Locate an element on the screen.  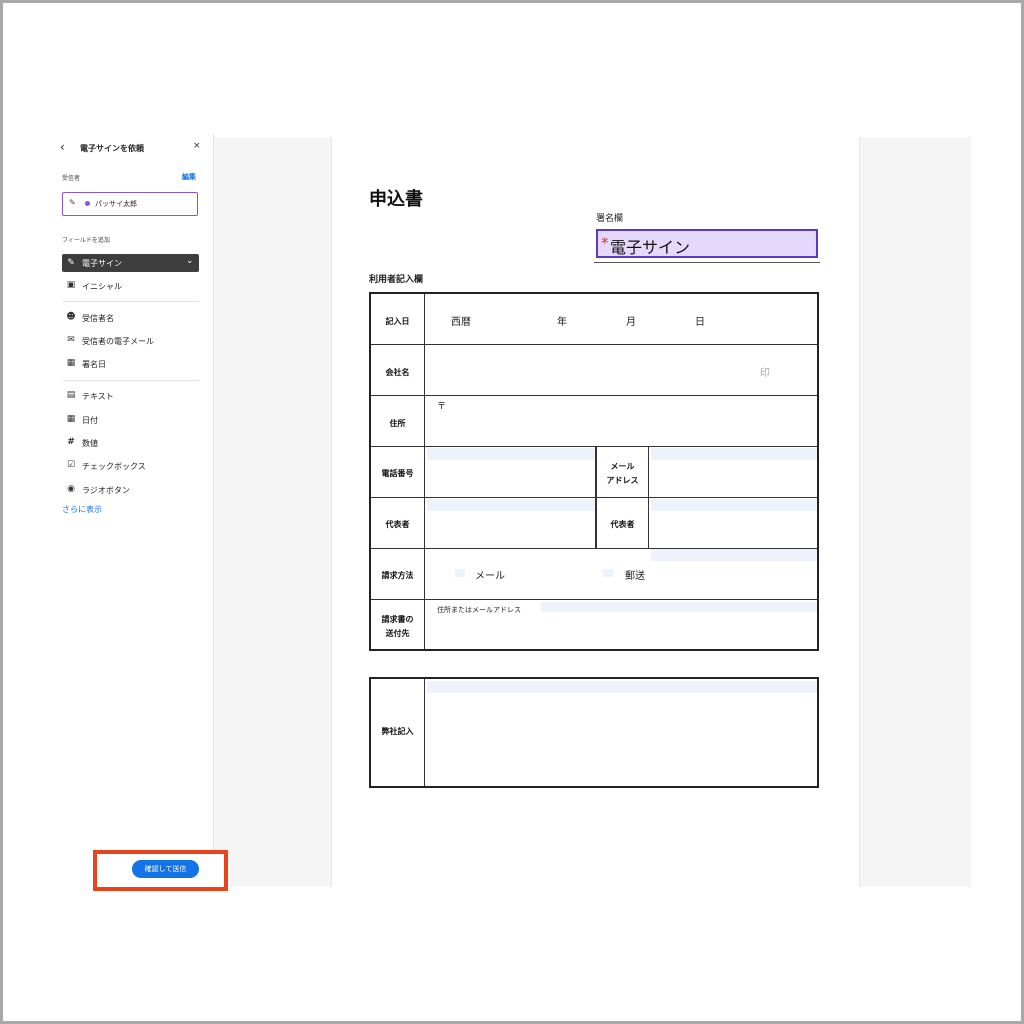
field-recipient-name: 受信者名 is located at coordinates (98, 318).